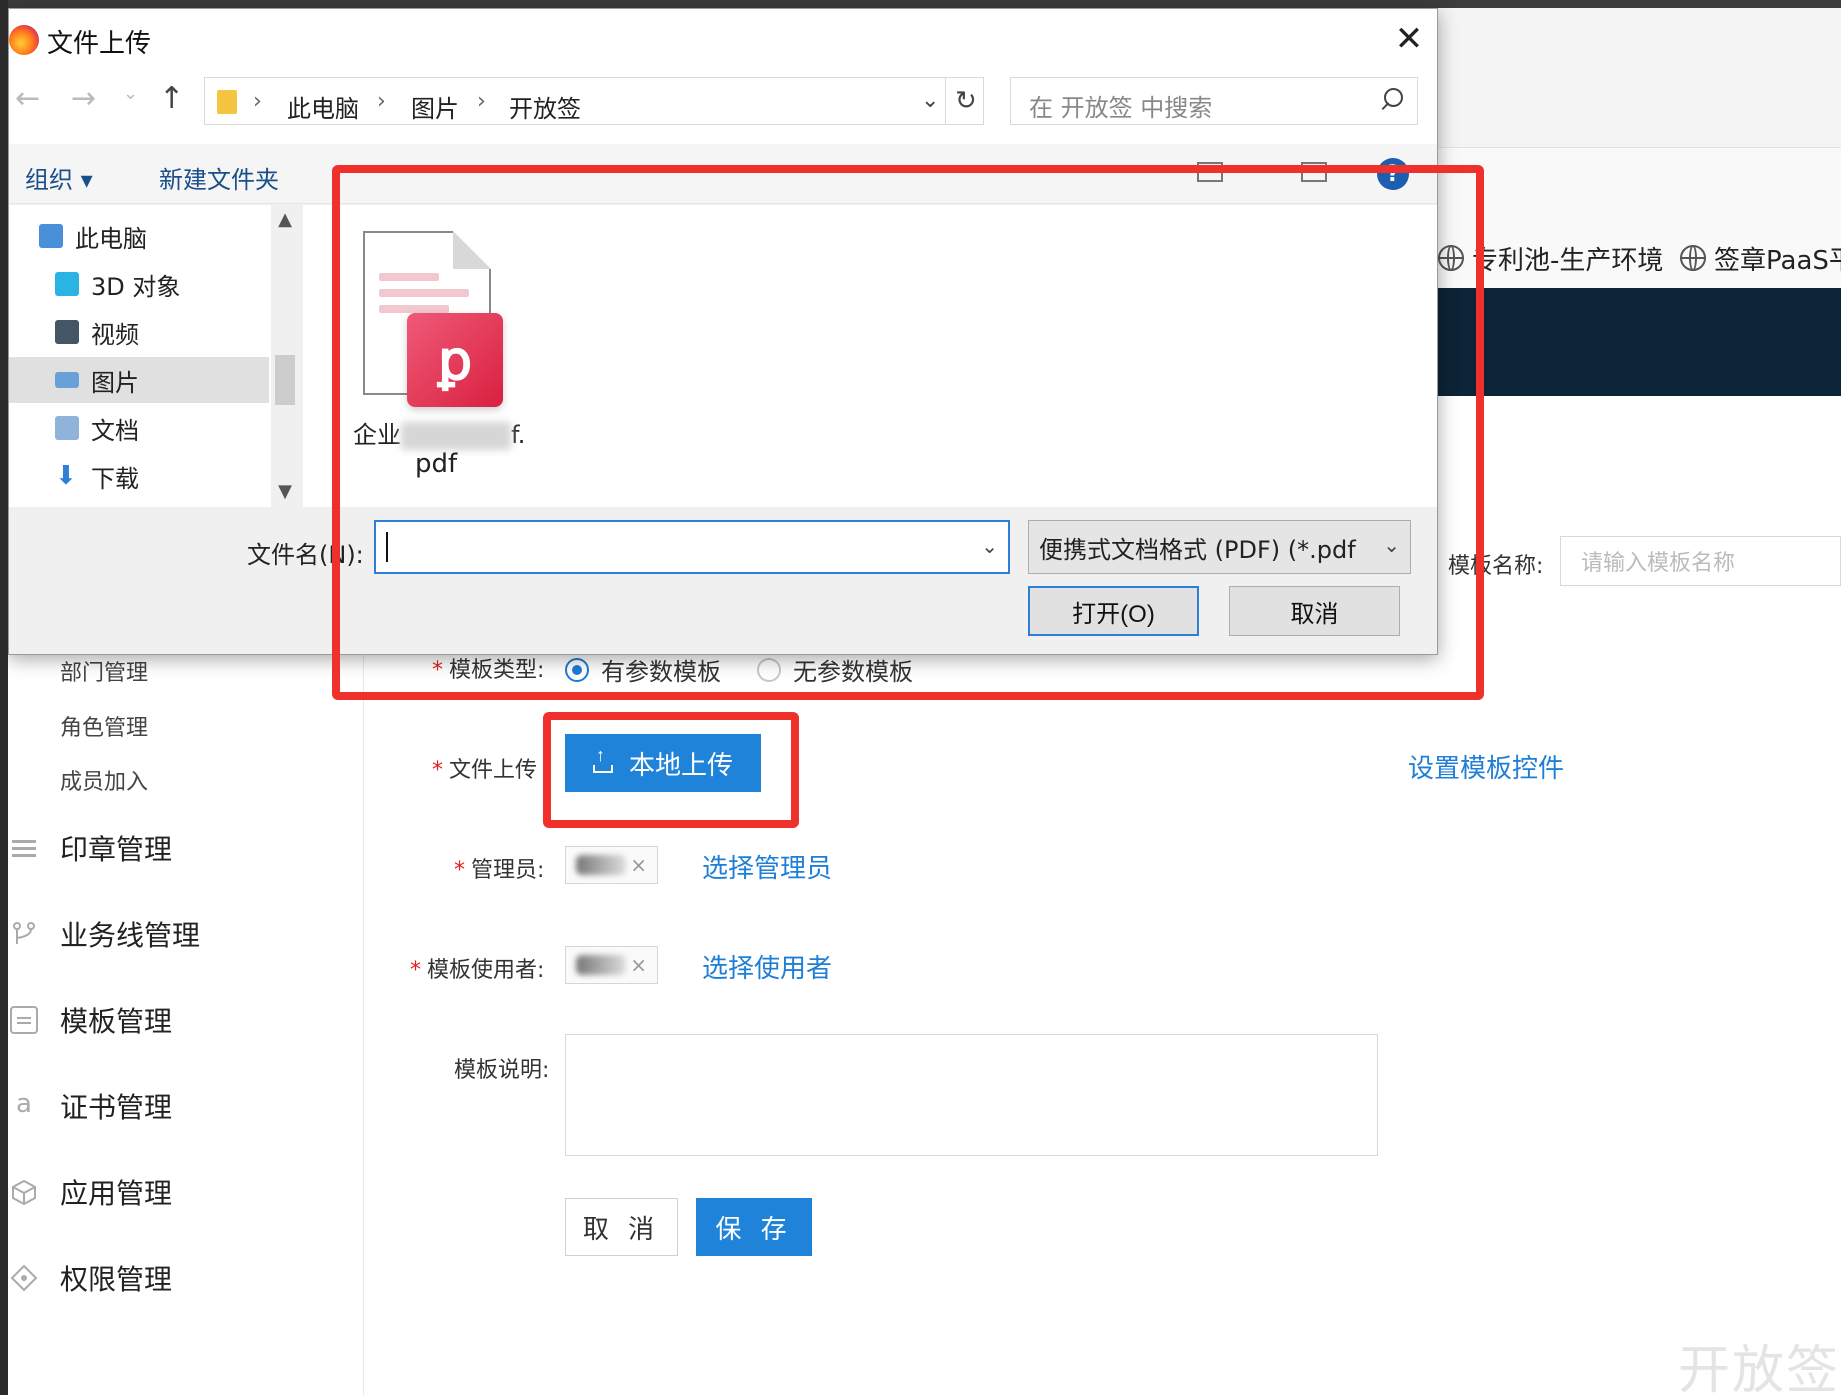  Describe the element at coordinates (285, 380) in the screenshot. I see `scroll-thumb` at that location.